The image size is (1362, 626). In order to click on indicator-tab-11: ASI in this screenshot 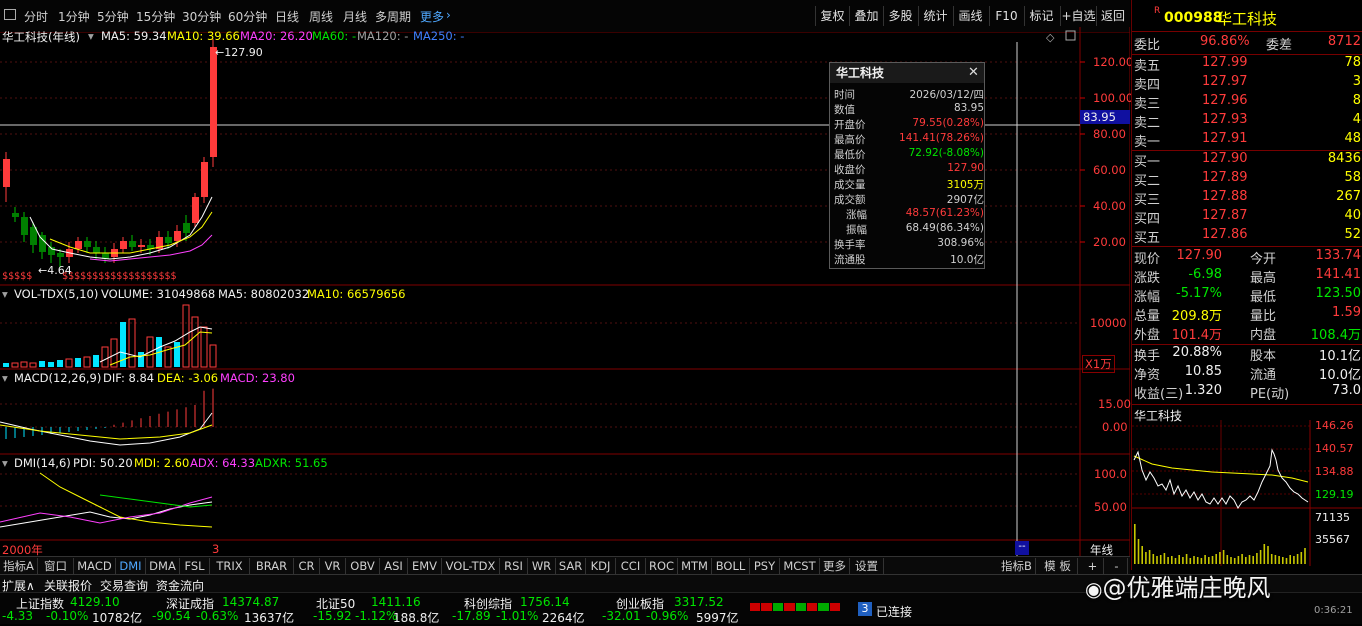, I will do `click(394, 566)`.